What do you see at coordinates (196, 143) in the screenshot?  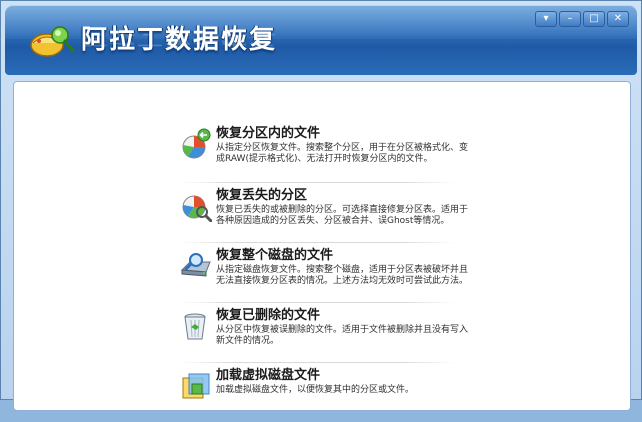 I see `partition-files-icon` at bounding box center [196, 143].